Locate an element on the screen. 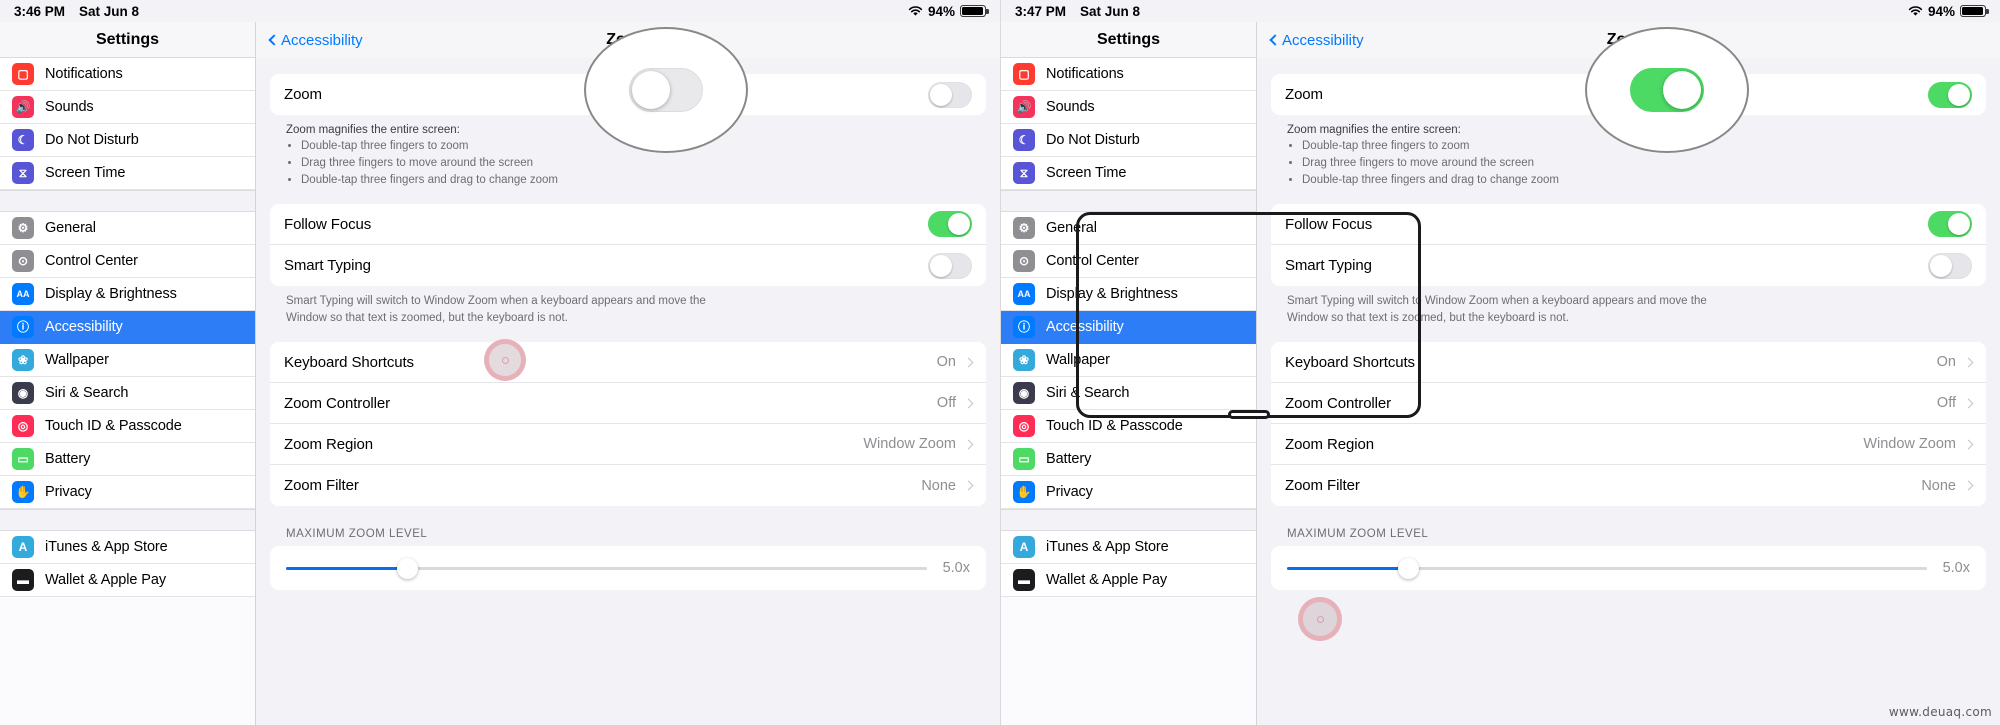 This screenshot has height=725, width=2000. privacy-icon: ✋ is located at coordinates (23, 492).